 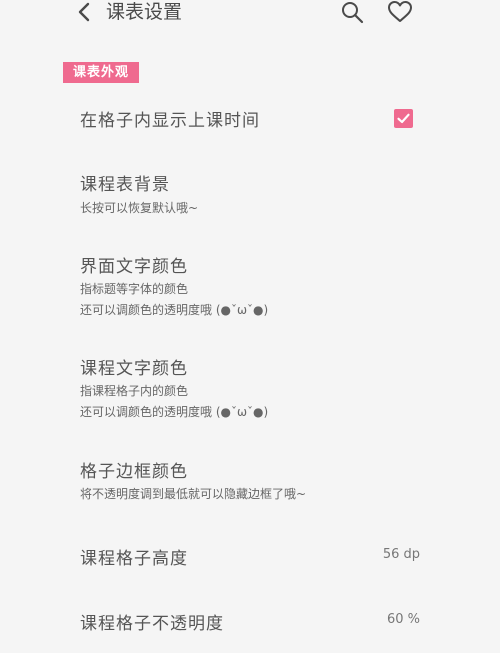 I want to click on setting-course-text-color: 课程文字颜色 指课程格子内的颜色 还可以调颜色的透明度哦 (●ˇωˇ●), so click(x=250, y=389).